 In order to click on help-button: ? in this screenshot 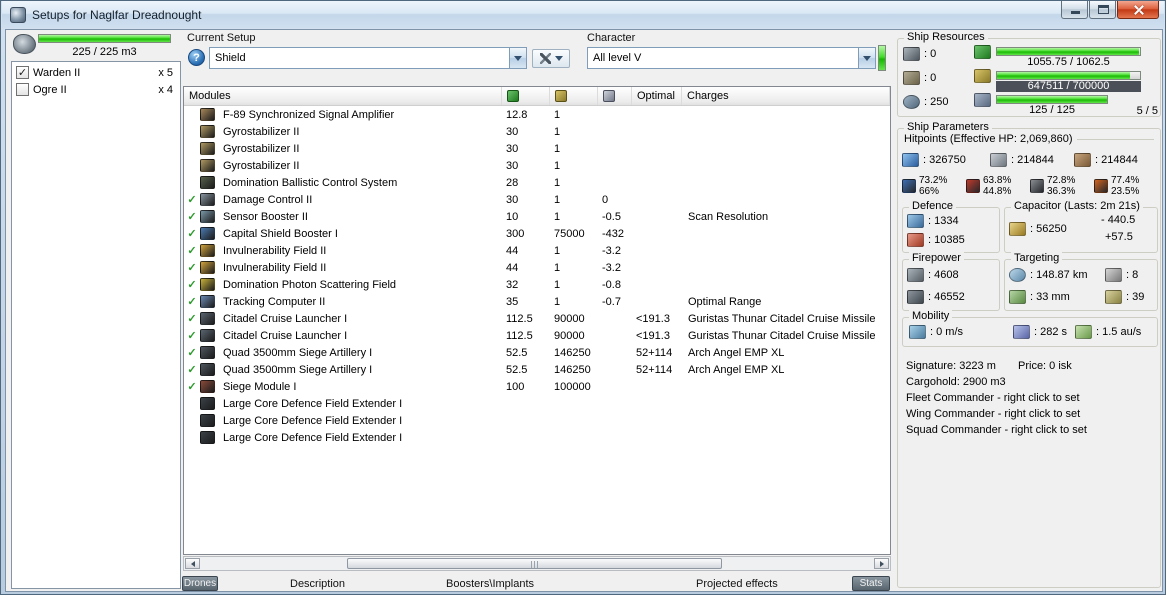, I will do `click(196, 57)`.